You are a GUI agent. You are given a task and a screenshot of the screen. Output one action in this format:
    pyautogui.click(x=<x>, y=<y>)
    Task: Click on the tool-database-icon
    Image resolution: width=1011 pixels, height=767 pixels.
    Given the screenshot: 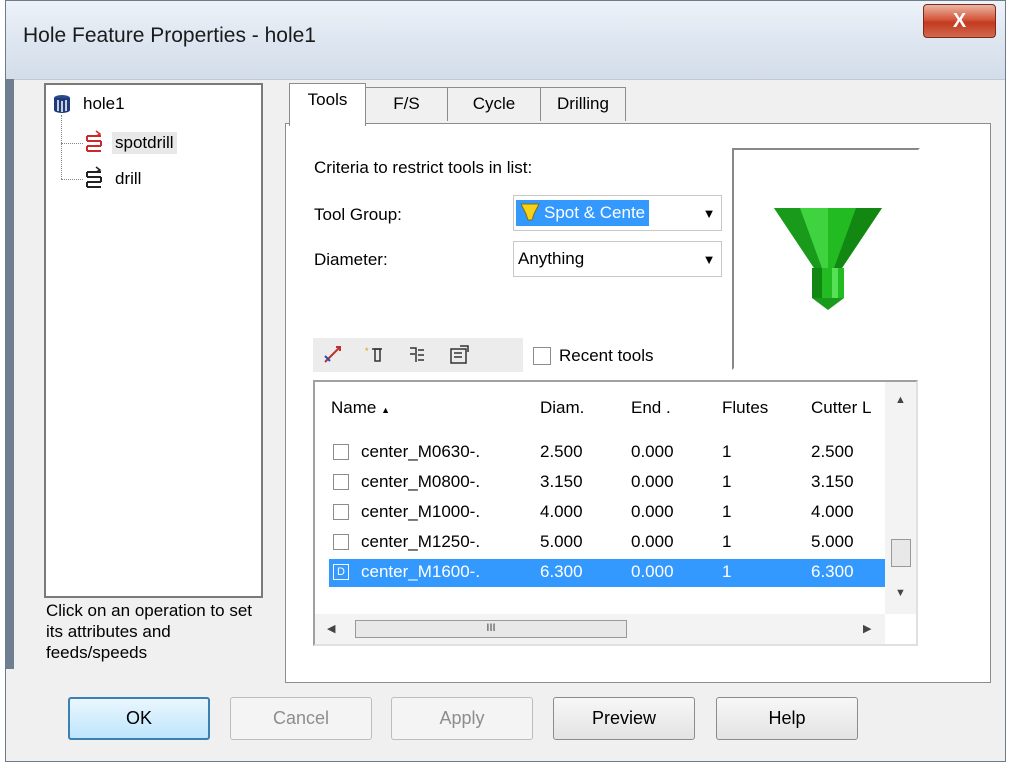 What is the action you would take?
    pyautogui.click(x=417, y=355)
    